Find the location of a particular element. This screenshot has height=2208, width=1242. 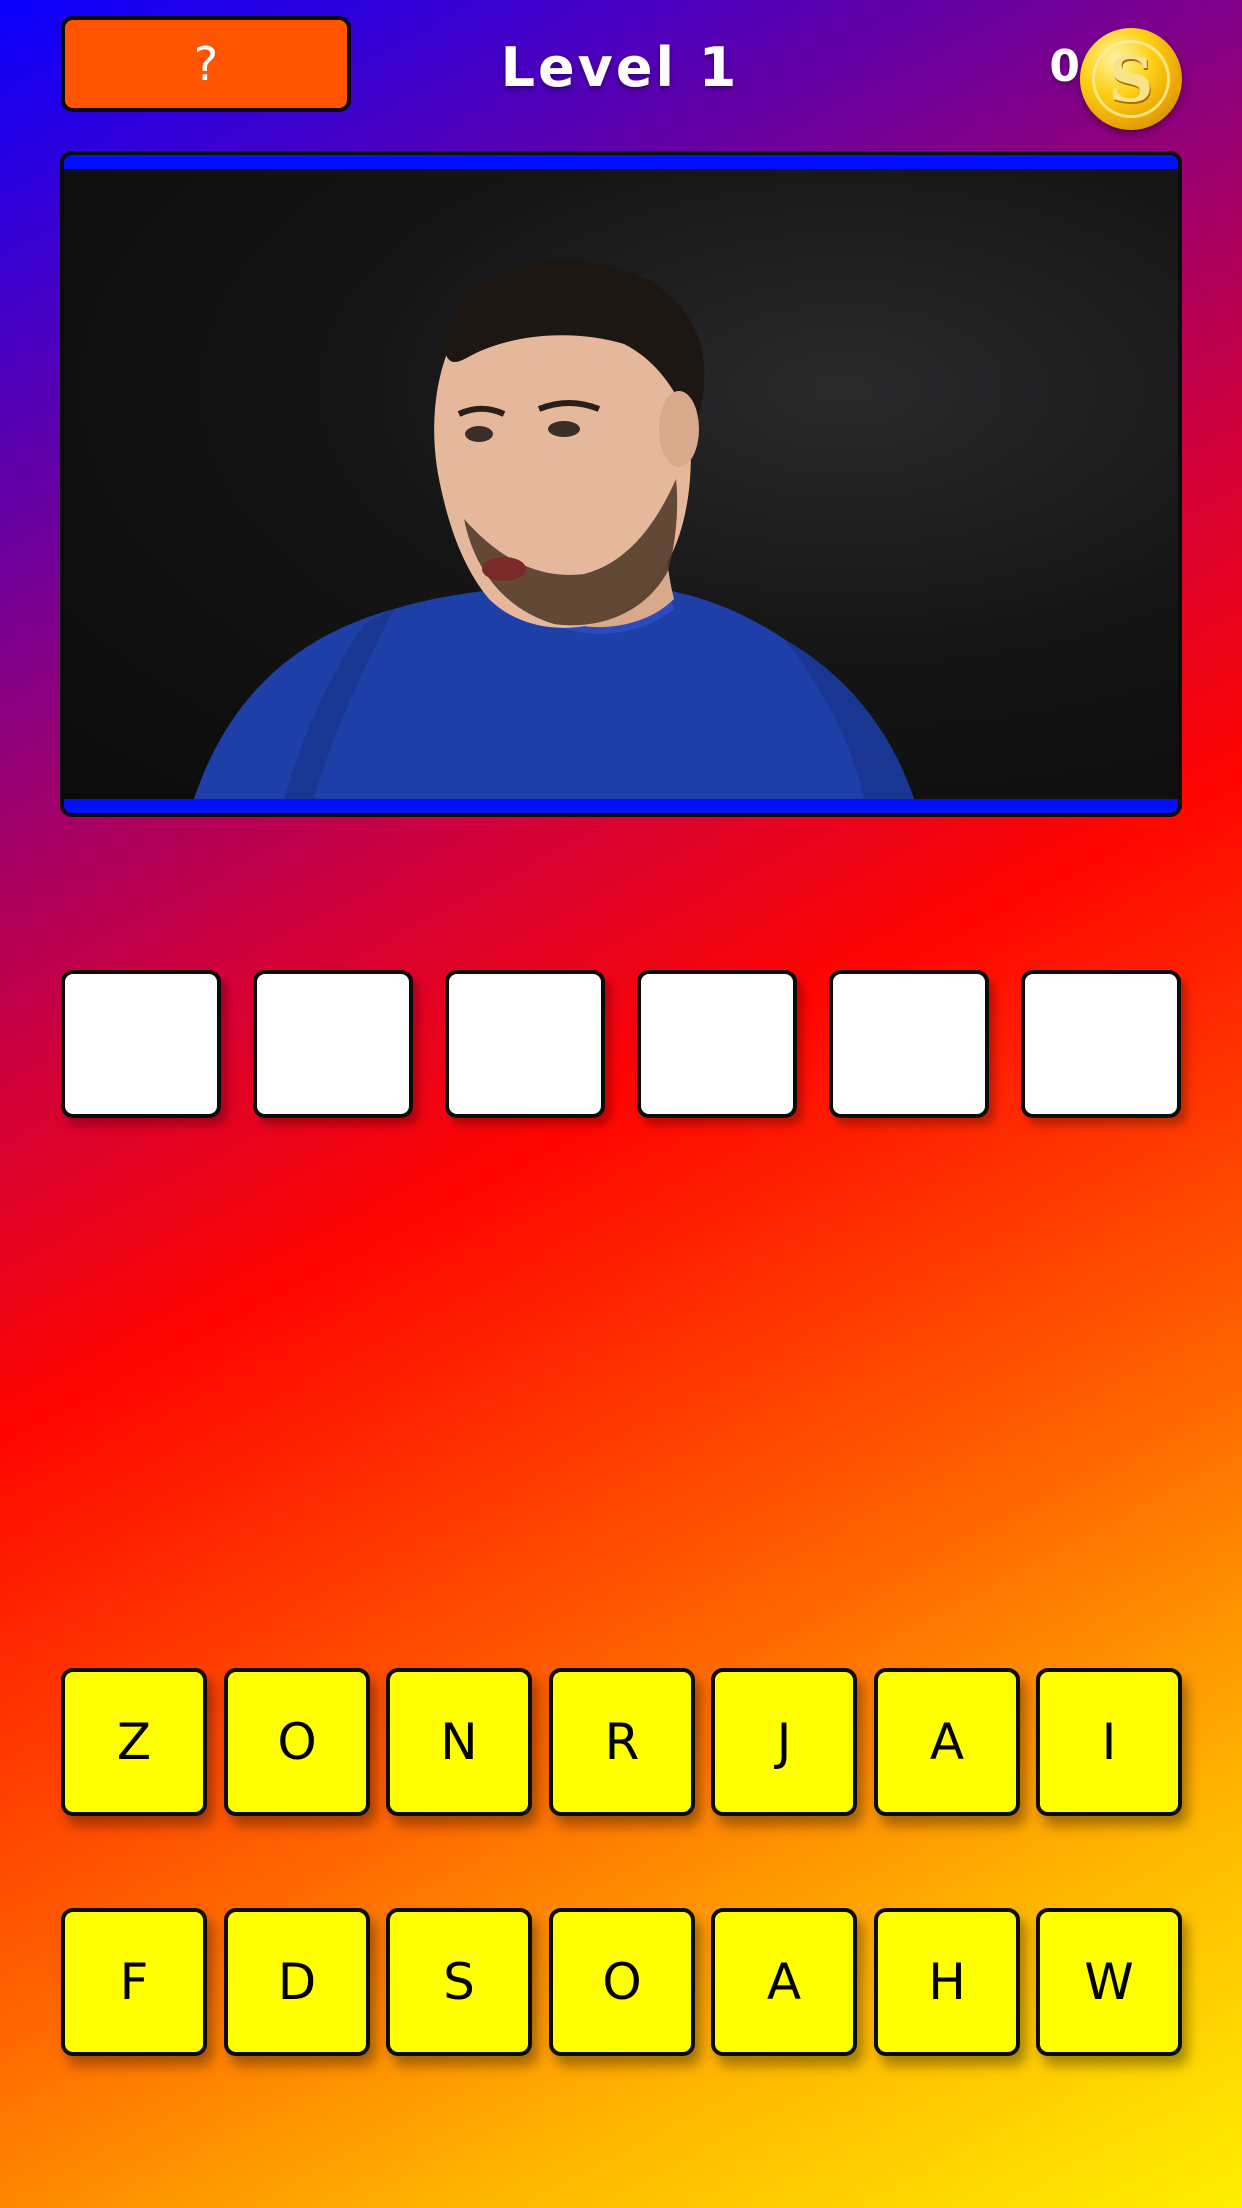

letter-key: D is located at coordinates (297, 1982).